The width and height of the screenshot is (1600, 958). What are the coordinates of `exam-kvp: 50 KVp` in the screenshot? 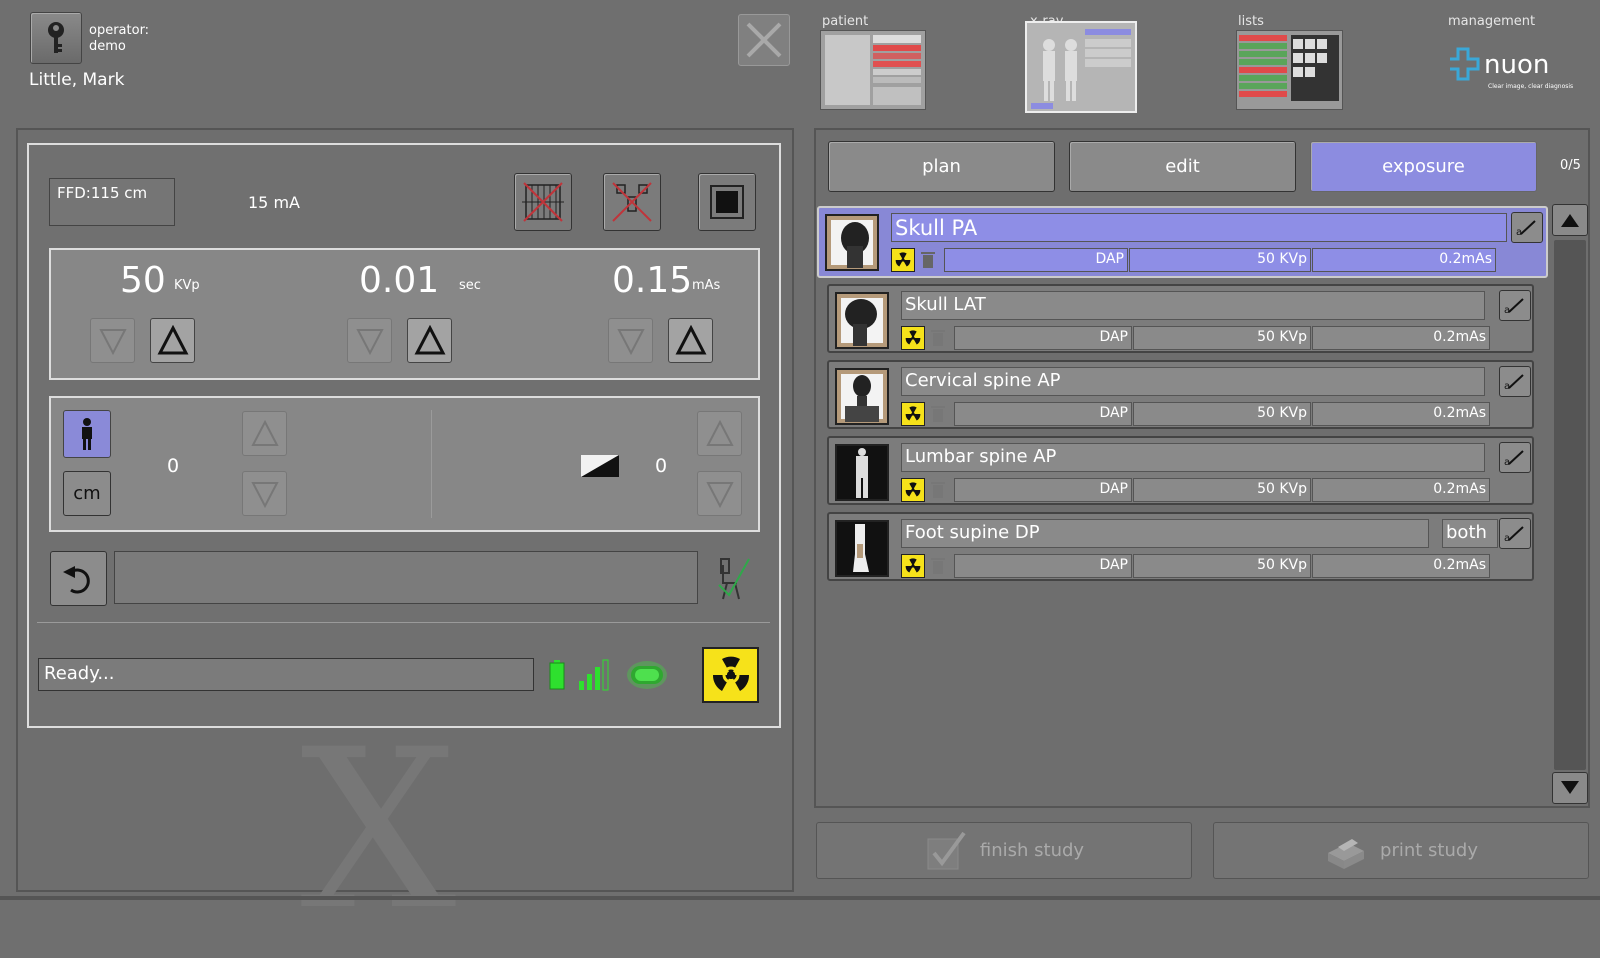 It's located at (1222, 566).